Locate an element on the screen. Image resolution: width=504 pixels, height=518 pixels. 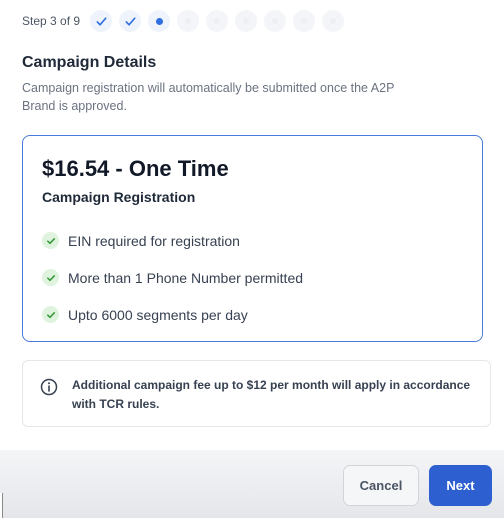
step-2-complete is located at coordinates (130, 21).